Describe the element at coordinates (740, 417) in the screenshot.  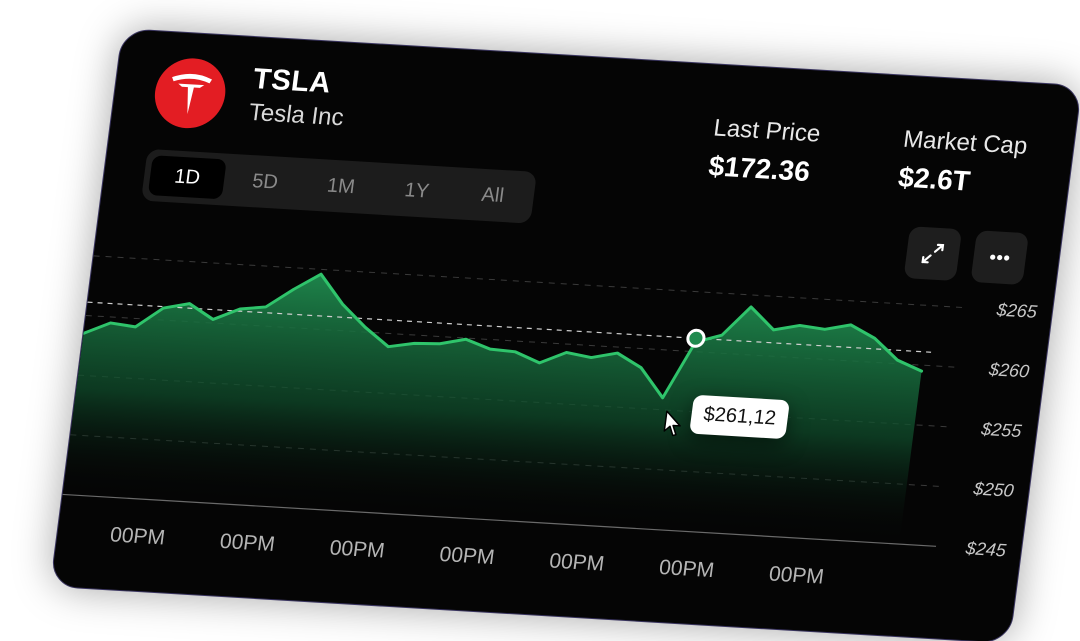
I see `price-tooltip: $261,12` at that location.